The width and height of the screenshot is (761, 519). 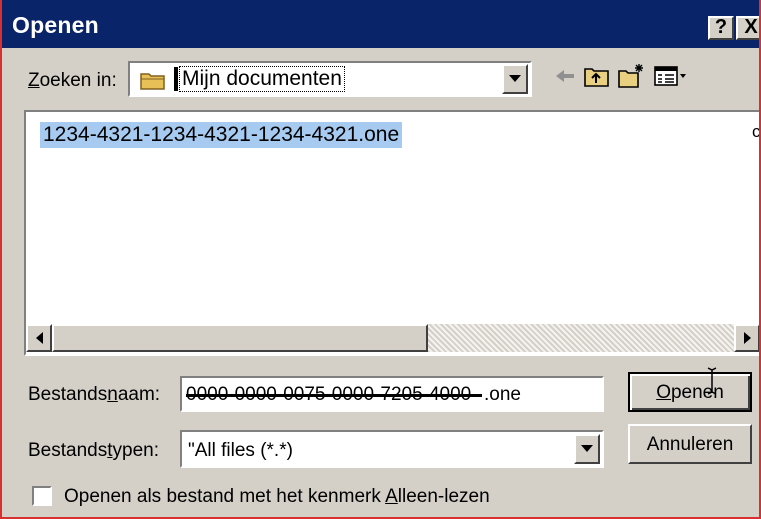 What do you see at coordinates (392, 449) in the screenshot?
I see `filetype-dropdown: "All files (*.*)` at bounding box center [392, 449].